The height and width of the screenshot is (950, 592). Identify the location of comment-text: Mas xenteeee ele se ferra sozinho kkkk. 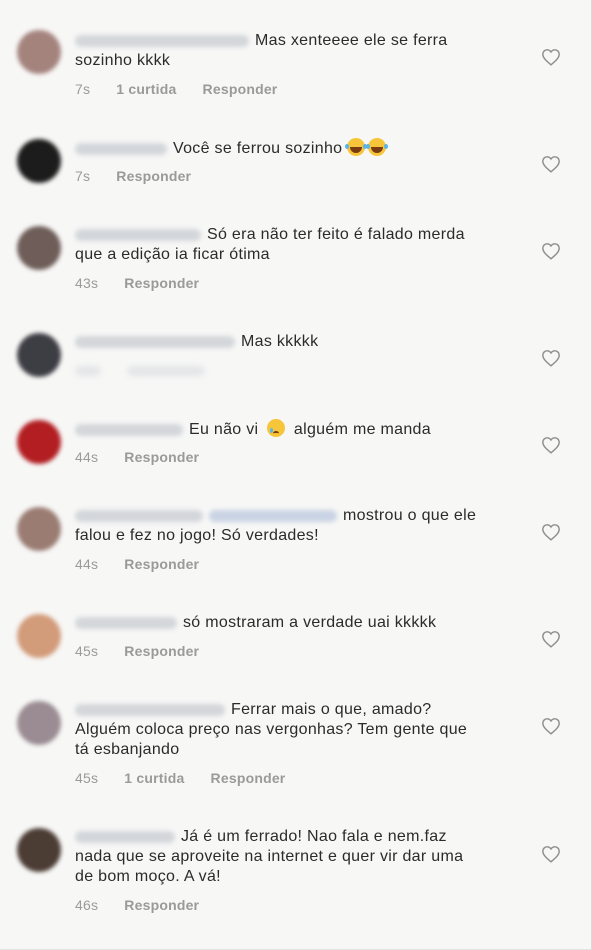
(295, 51).